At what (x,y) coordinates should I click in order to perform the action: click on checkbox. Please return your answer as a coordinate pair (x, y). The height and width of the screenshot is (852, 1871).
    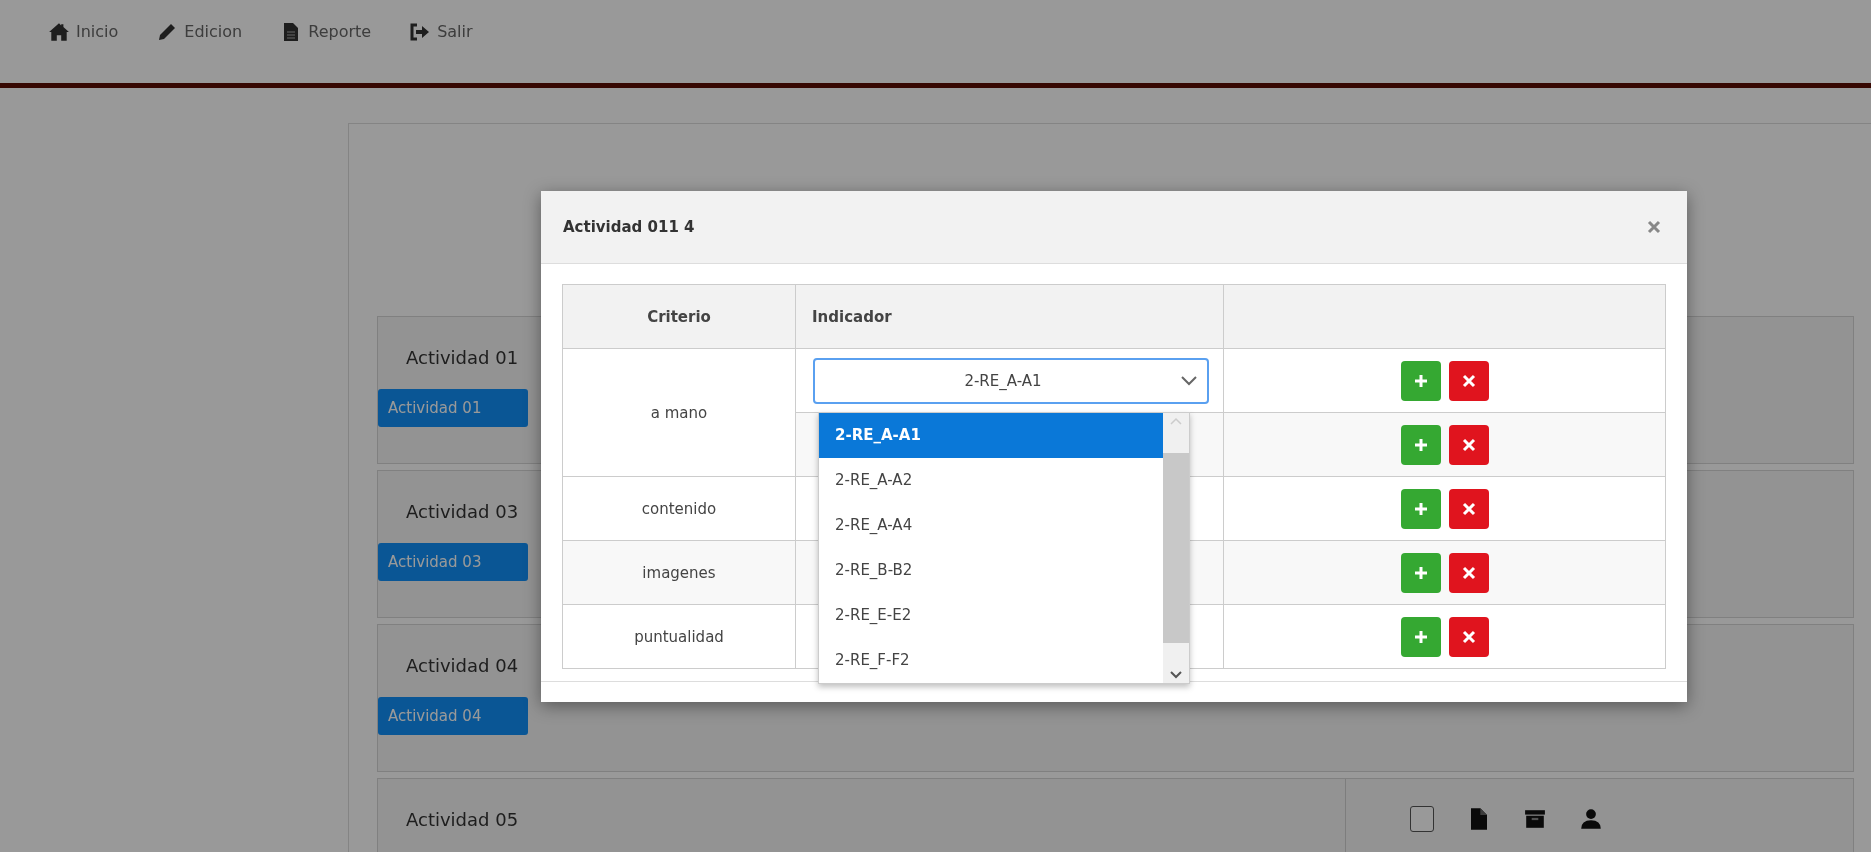
    Looking at the image, I should click on (1422, 819).